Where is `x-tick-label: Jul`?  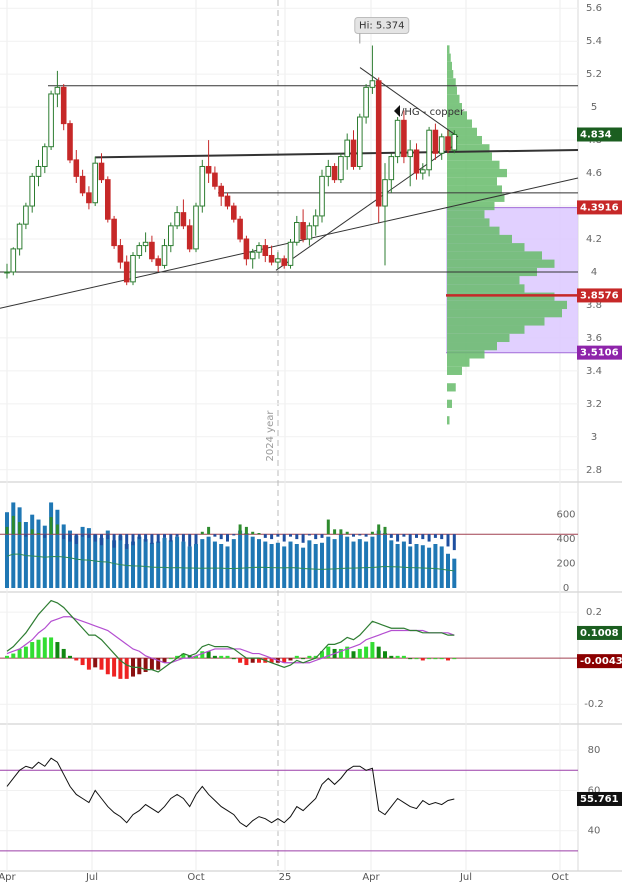 x-tick-label: Jul is located at coordinates (465, 877).